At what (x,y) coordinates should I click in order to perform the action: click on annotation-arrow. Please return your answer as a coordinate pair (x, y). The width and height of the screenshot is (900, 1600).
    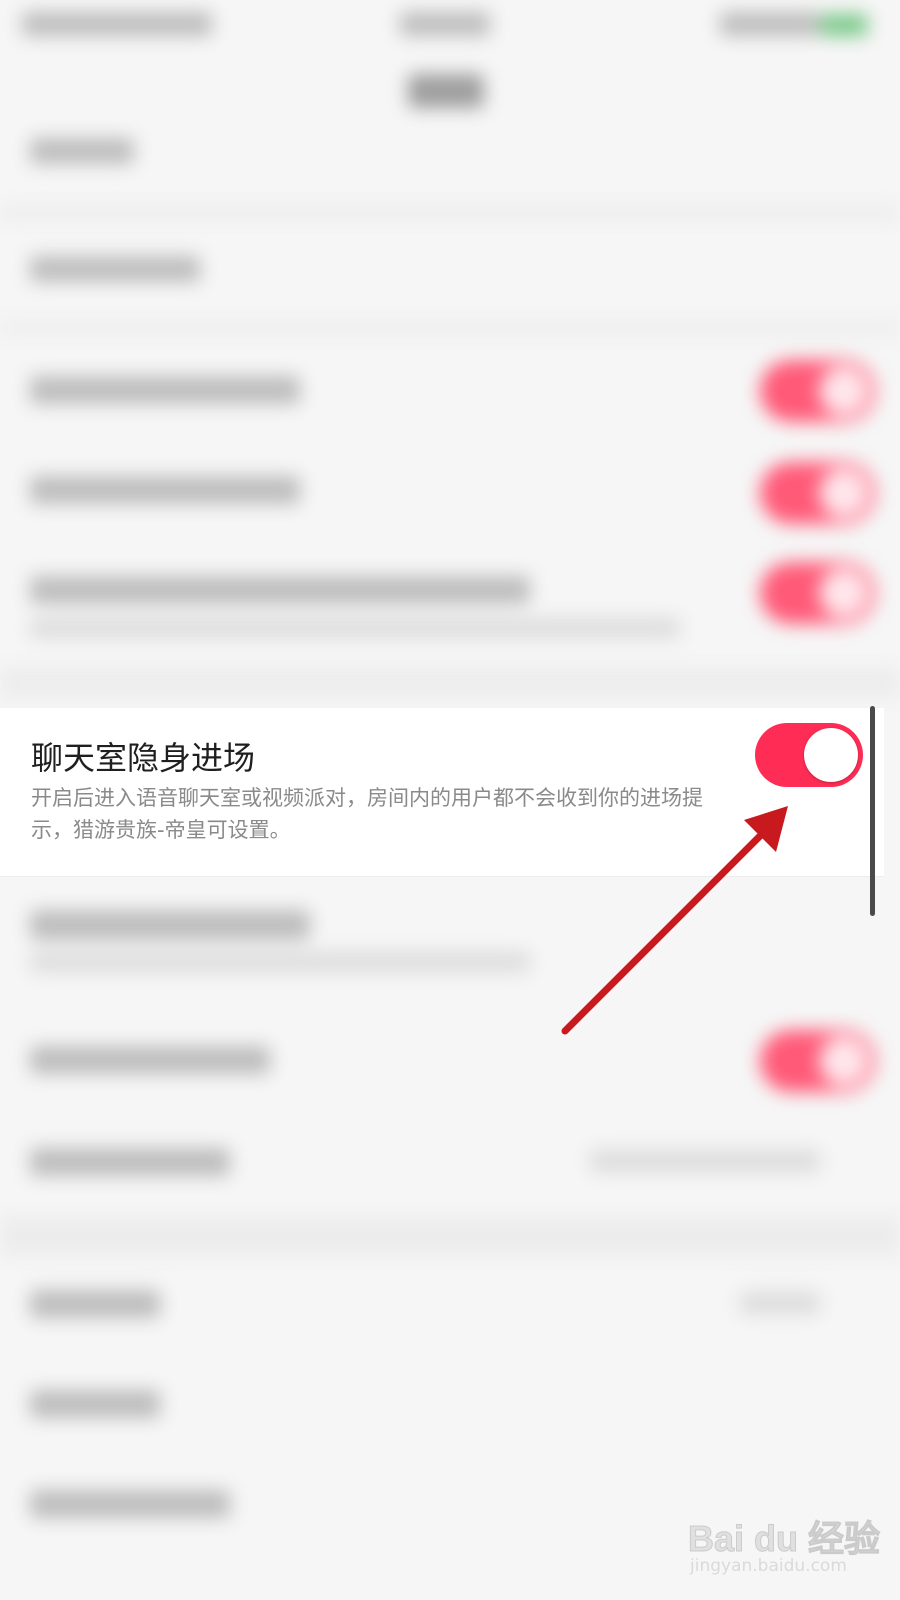
    Looking at the image, I should click on (674, 920).